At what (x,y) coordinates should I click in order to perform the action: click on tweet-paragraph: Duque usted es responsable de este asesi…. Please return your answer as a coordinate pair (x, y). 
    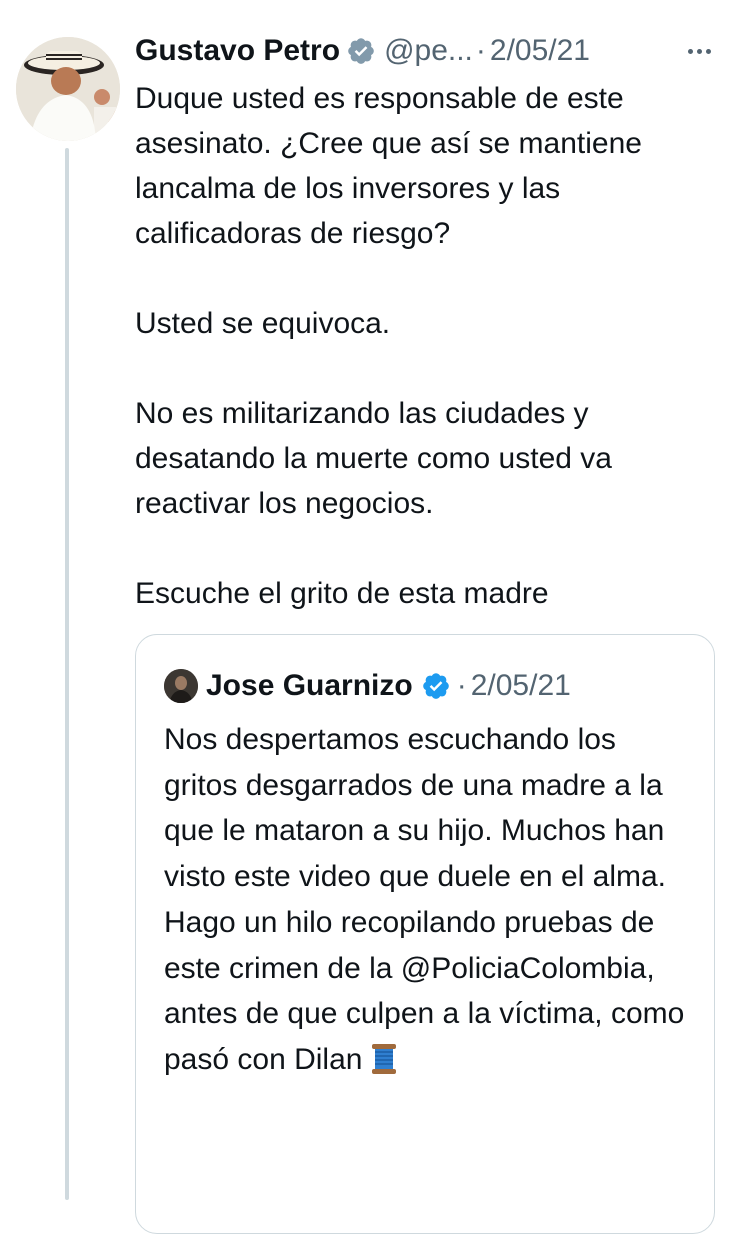
    Looking at the image, I should click on (388, 166).